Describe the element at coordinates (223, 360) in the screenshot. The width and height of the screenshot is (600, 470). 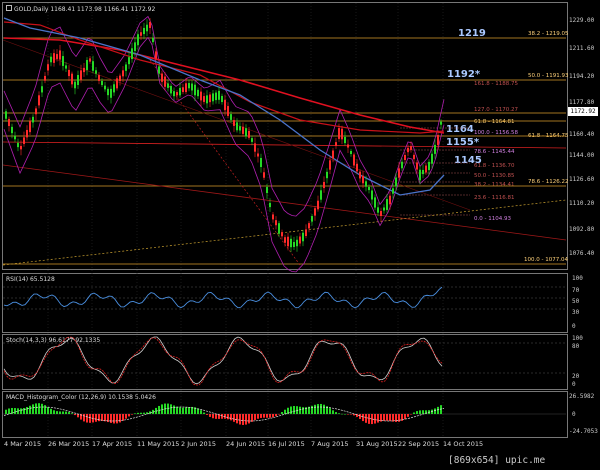
I see `stochastic-main-line` at that location.